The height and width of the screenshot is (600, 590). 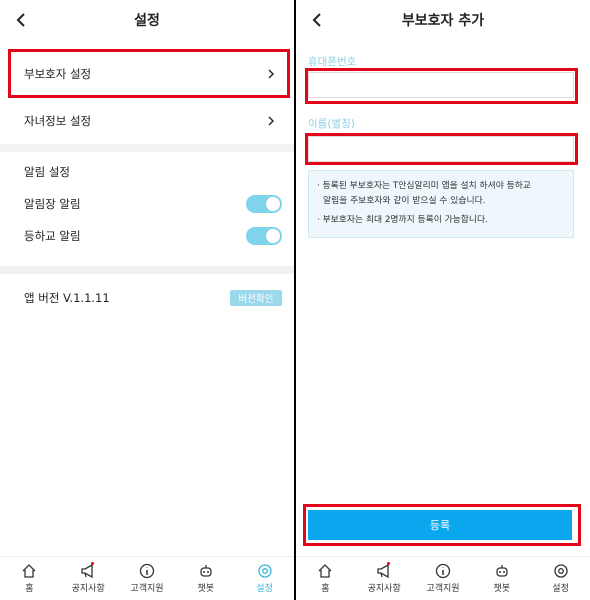 I want to click on notification-section-label: 알림 설정, so click(x=47, y=172).